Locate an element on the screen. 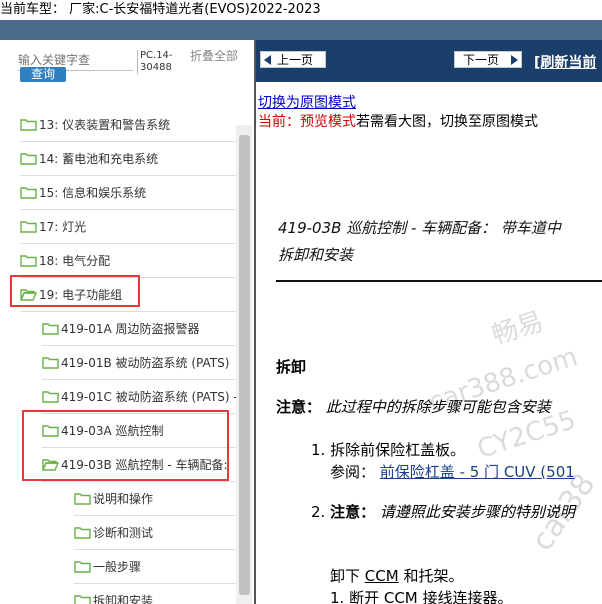 Image resolution: width=602 pixels, height=604 pixels. tree-item-label: 18: 电气分配 is located at coordinates (75, 261).